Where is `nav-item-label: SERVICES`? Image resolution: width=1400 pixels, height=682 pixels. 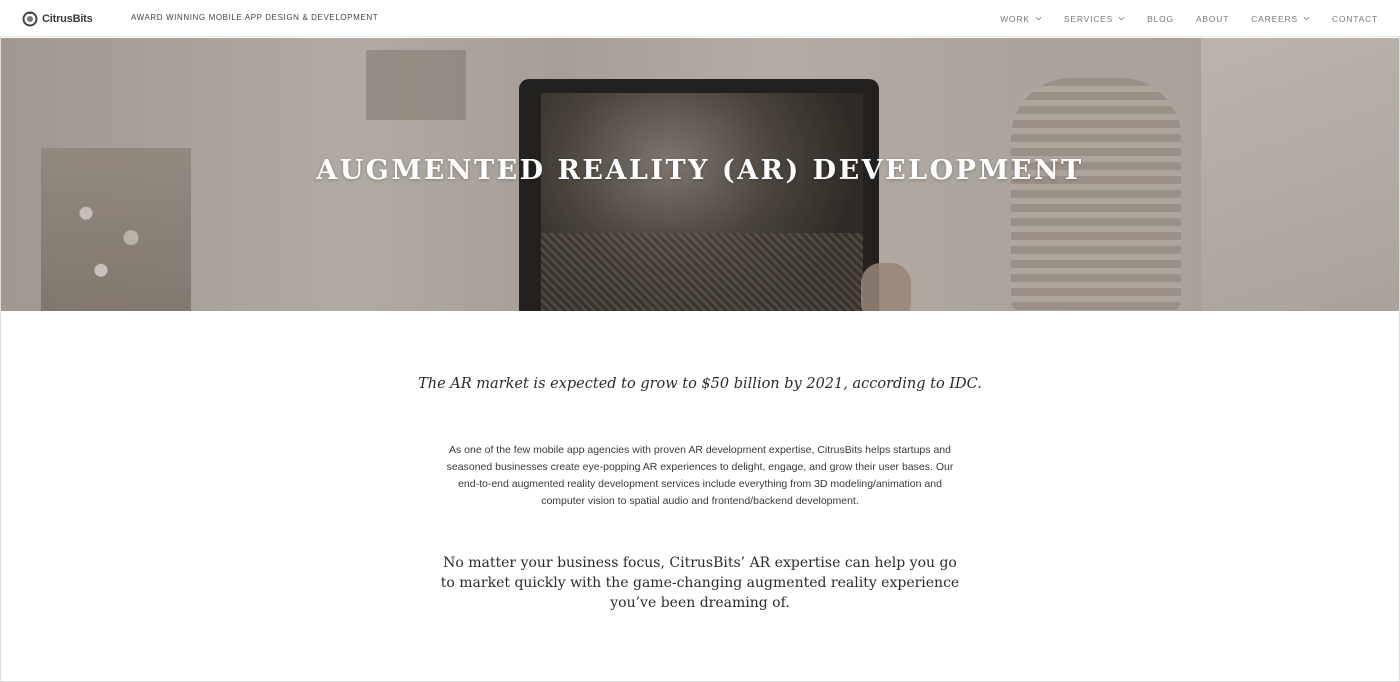 nav-item-label: SERVICES is located at coordinates (1088, 18).